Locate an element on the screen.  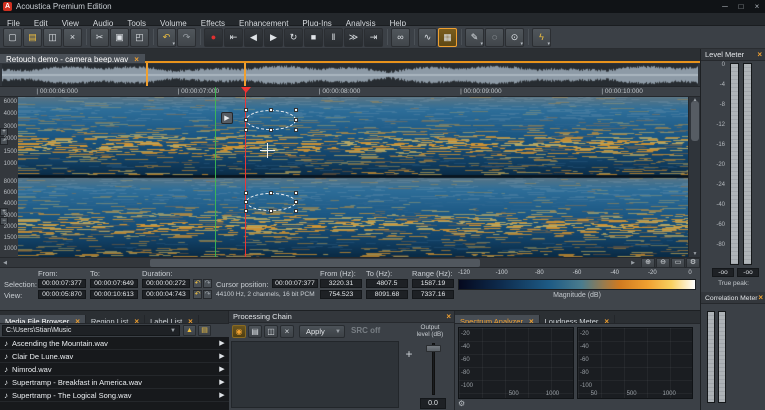
undo-button: ↶ ▾ is located at coordinates (166, 37).